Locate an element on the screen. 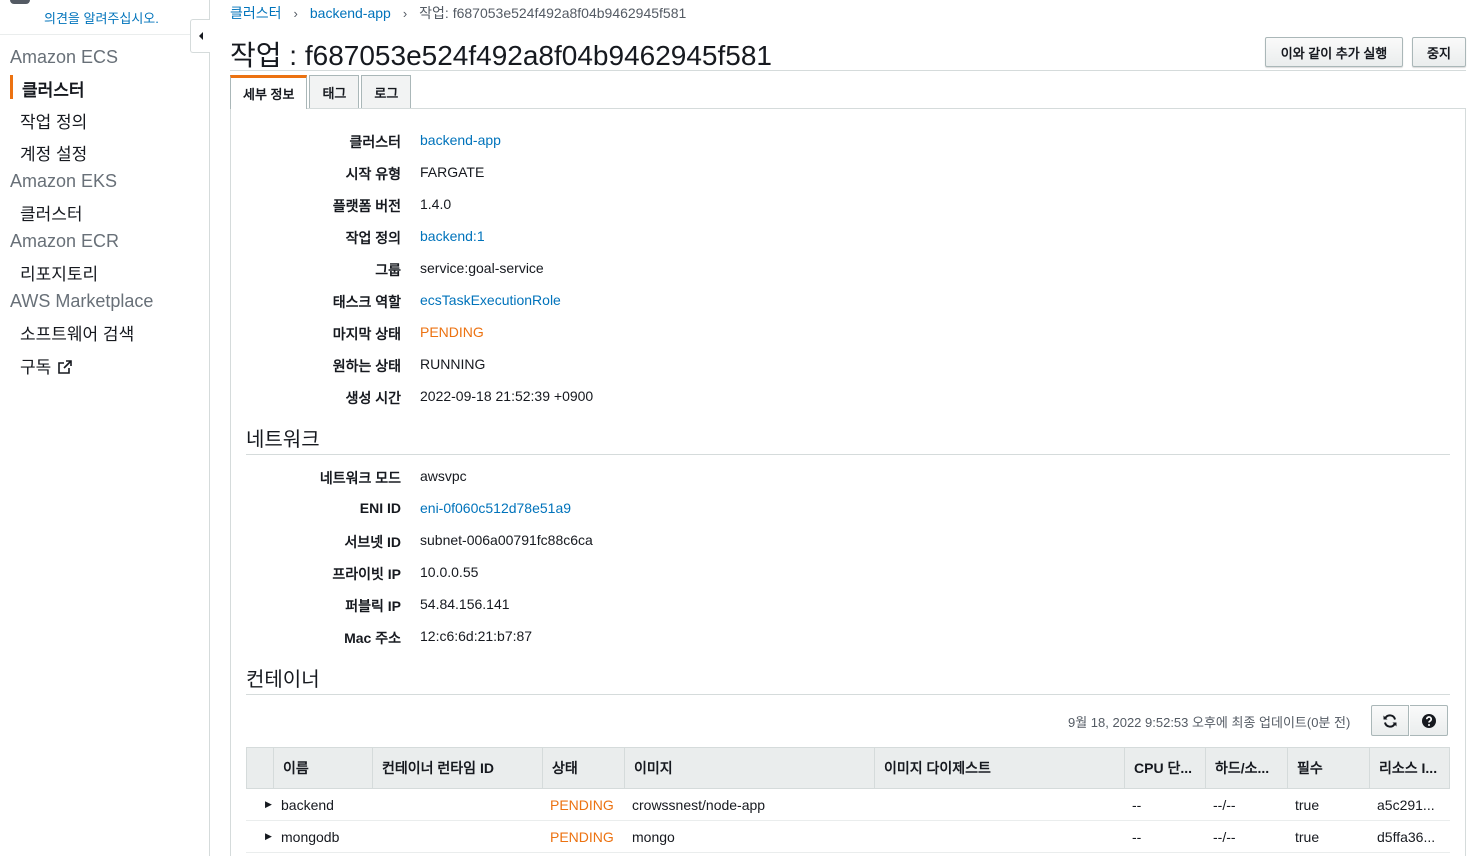 The height and width of the screenshot is (856, 1484). detail-label-cluster: 클러스터 is located at coordinates (375, 142).